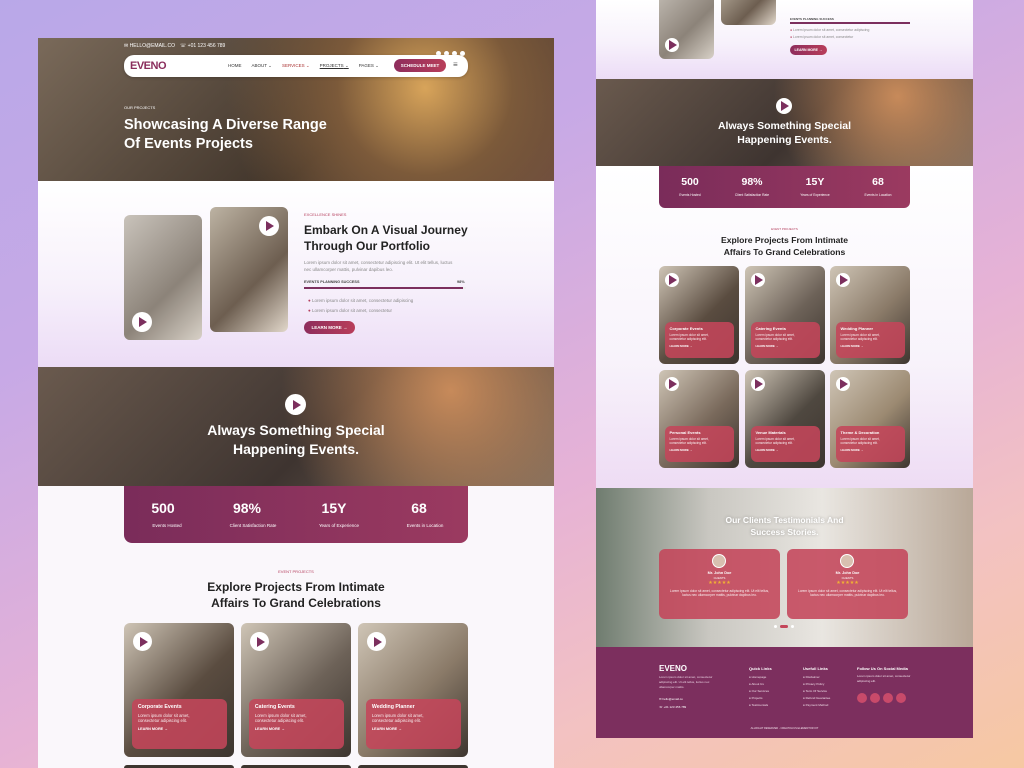 This screenshot has height=768, width=1024. What do you see at coordinates (759, 691) in the screenshot?
I see `footer-link: ● Our Services` at bounding box center [759, 691].